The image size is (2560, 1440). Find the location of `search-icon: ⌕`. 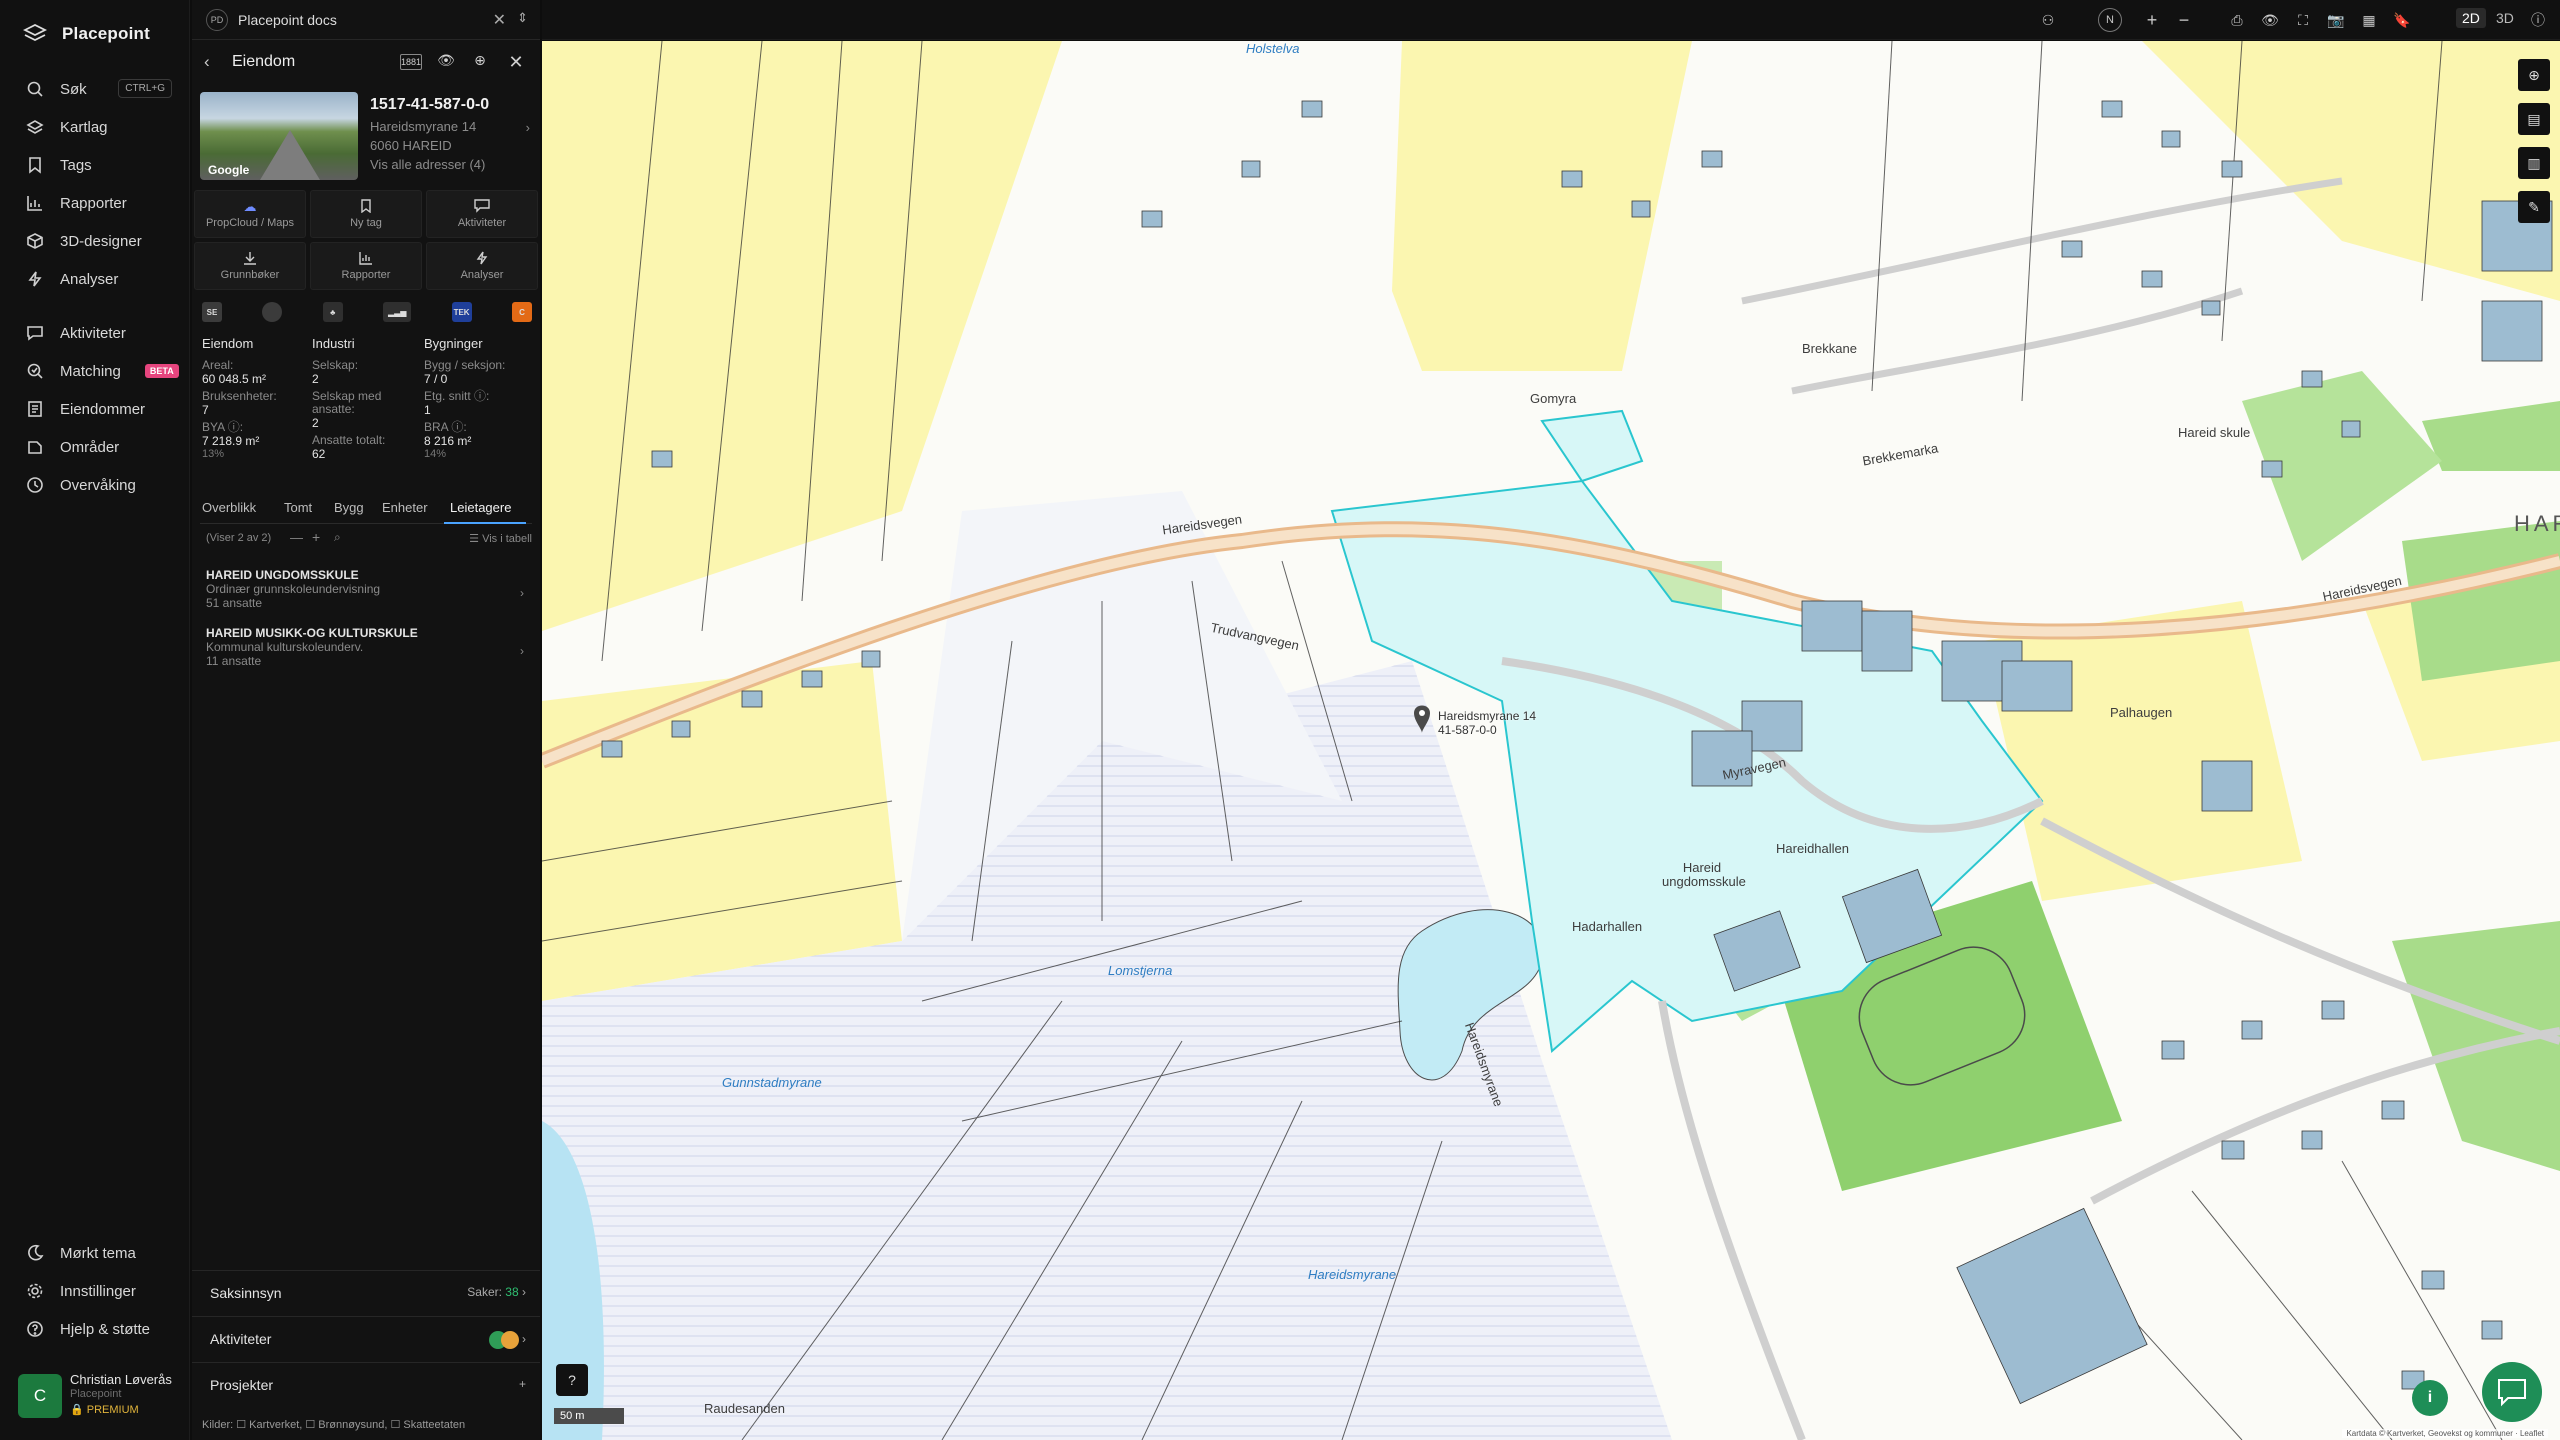

search-icon: ⌕ is located at coordinates (337, 537).